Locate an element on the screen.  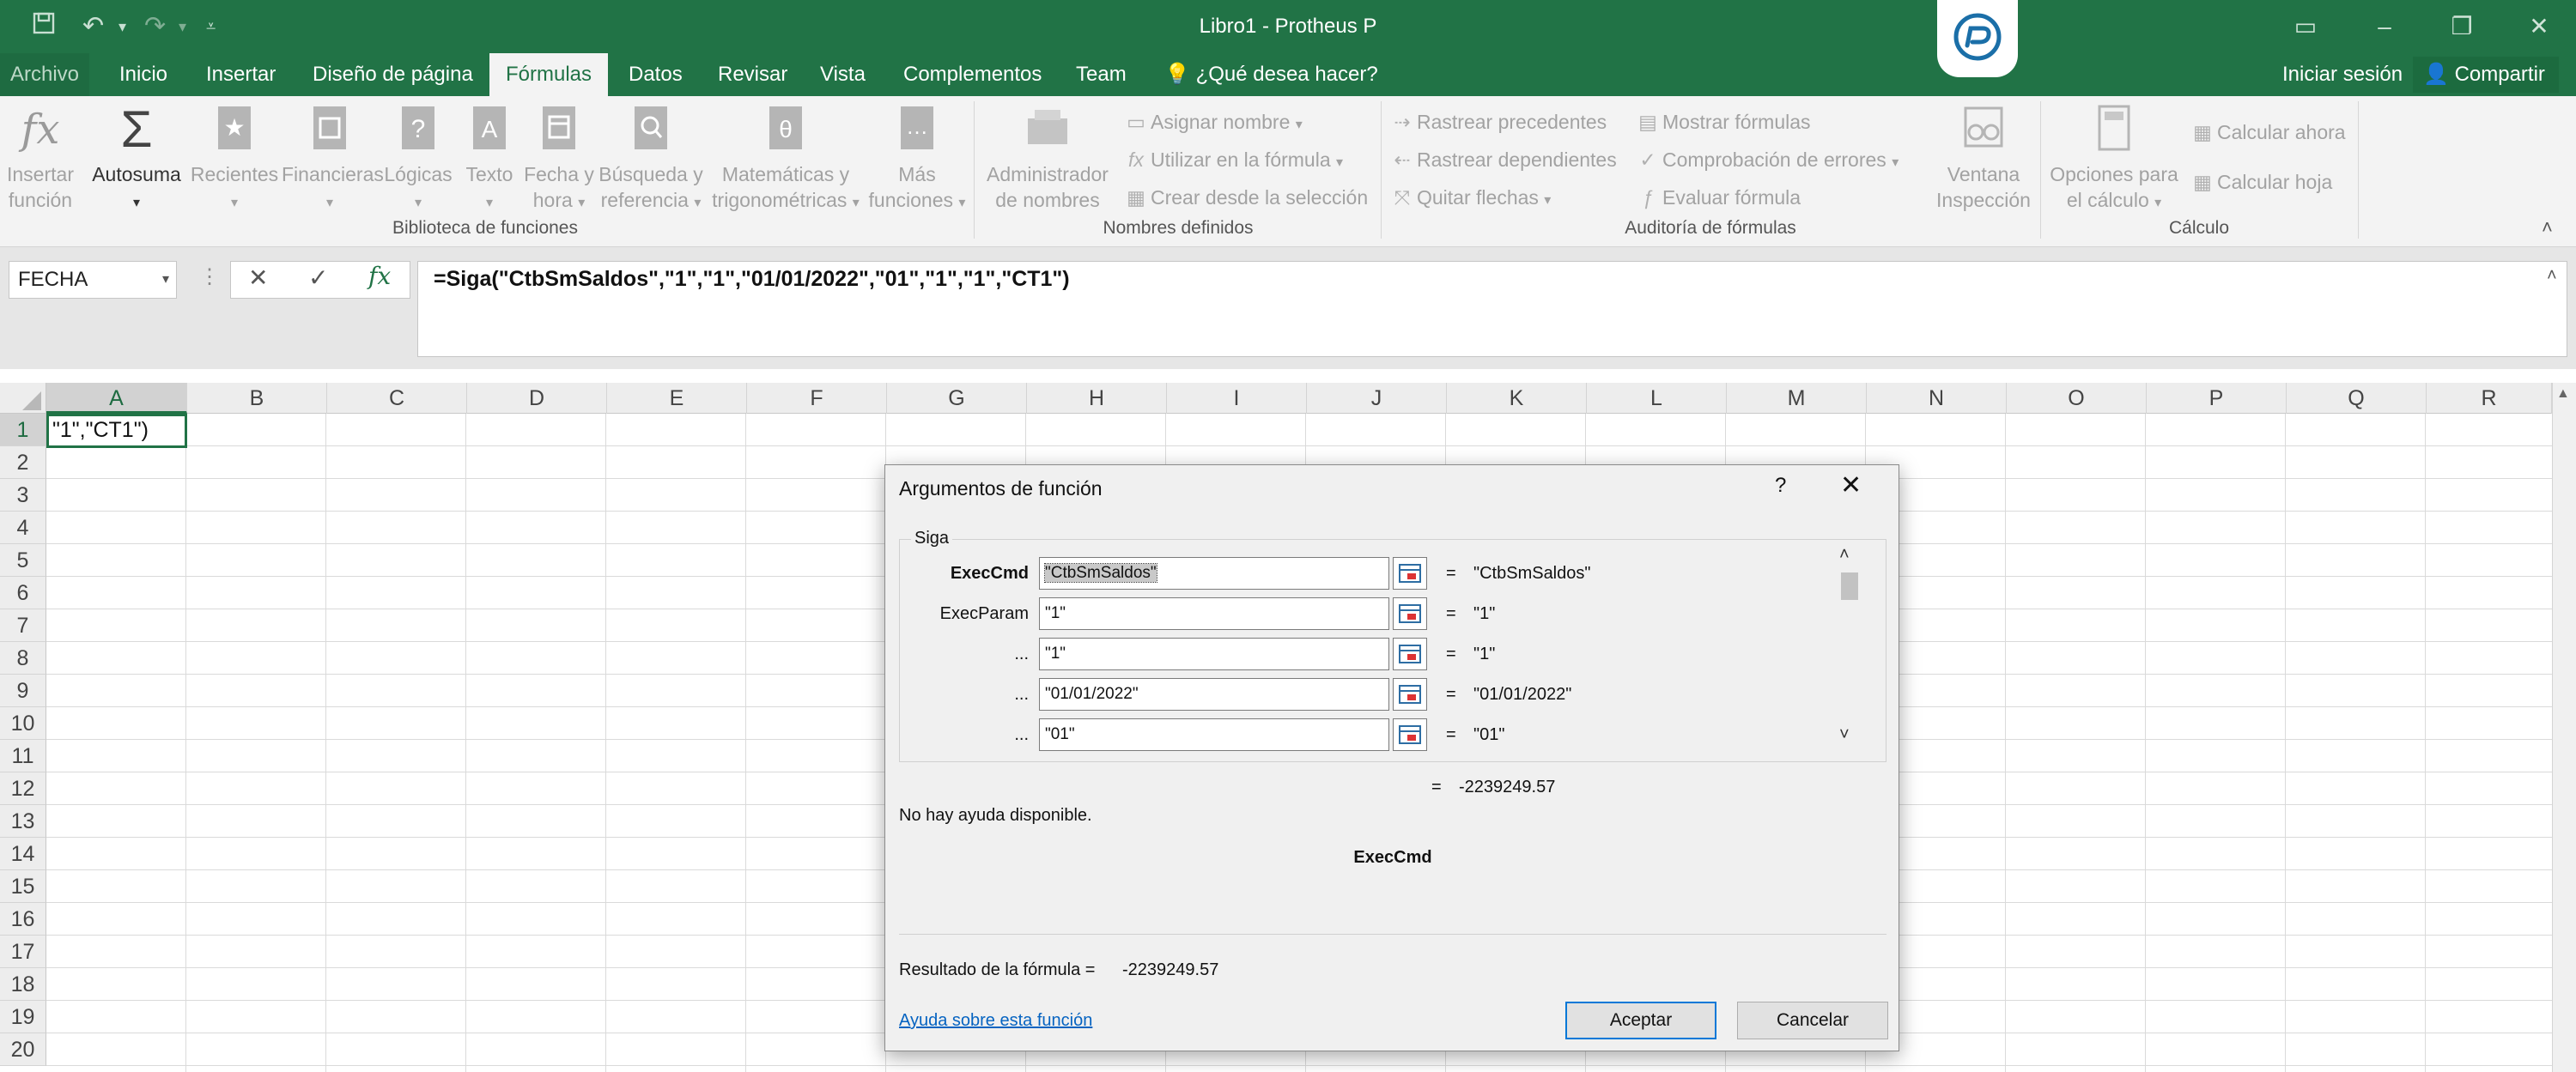
column-header-b: B is located at coordinates (257, 399).